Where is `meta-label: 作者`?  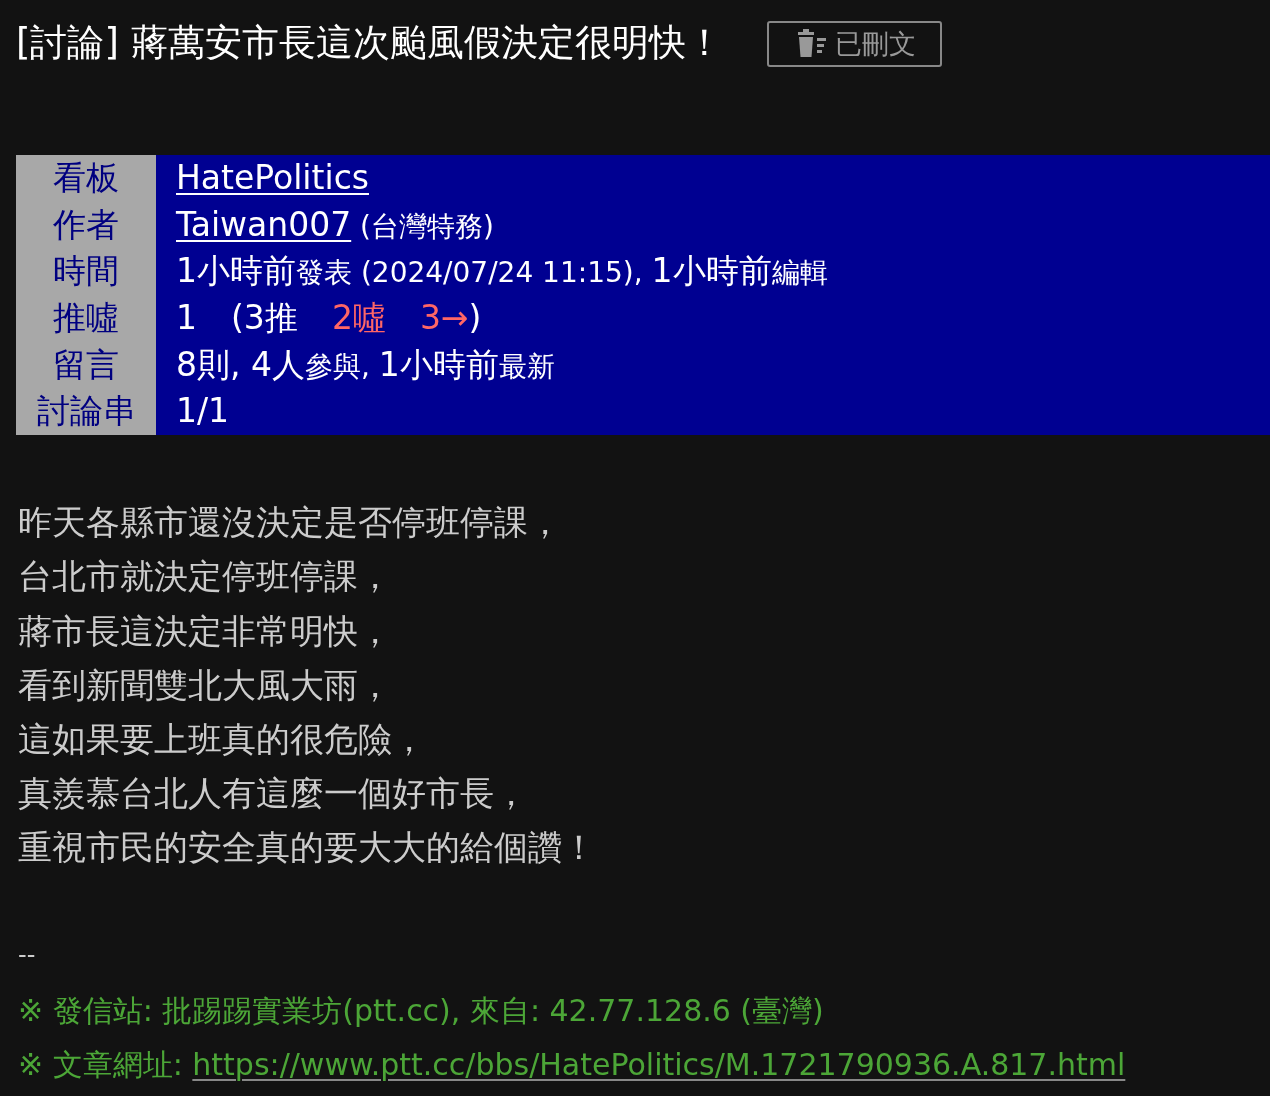 meta-label: 作者 is located at coordinates (86, 225).